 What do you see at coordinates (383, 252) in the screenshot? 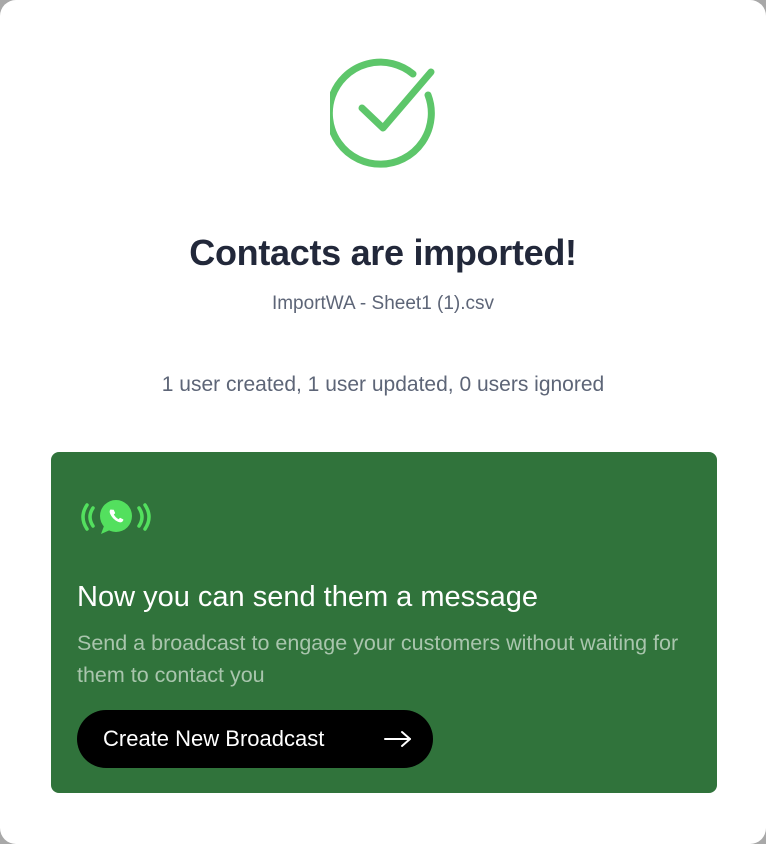
I see `import-title: Contacts are imported!` at bounding box center [383, 252].